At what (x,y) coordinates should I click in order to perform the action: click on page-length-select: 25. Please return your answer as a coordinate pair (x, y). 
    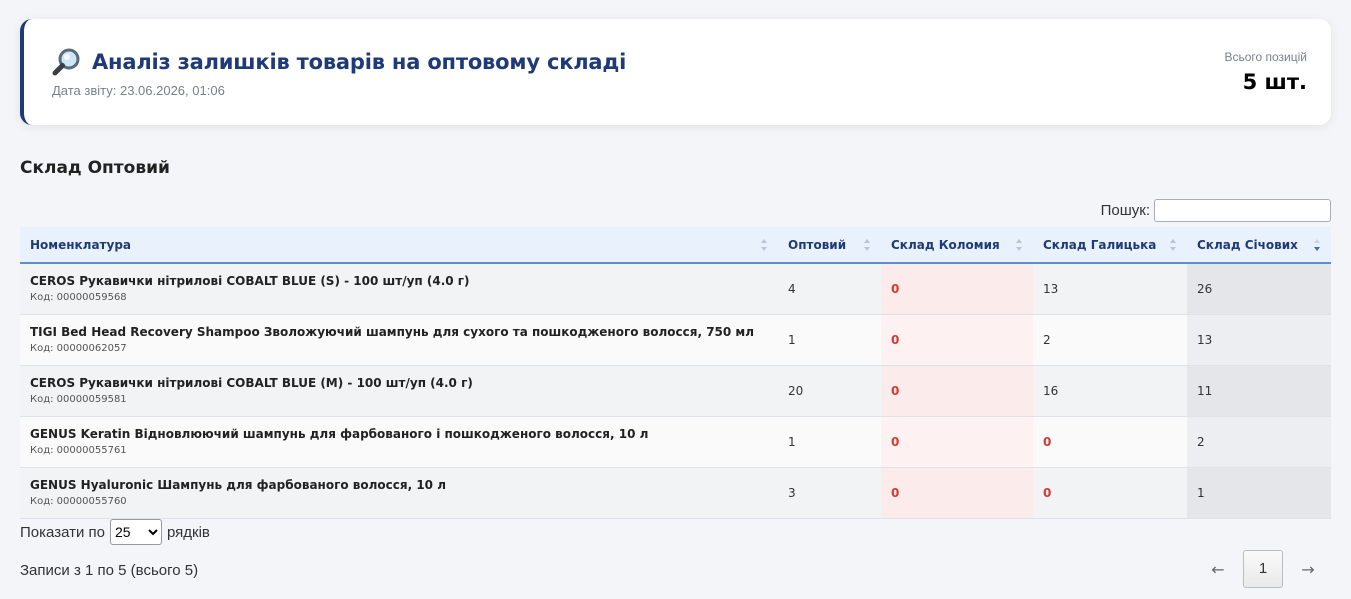
    Looking at the image, I should click on (135, 532).